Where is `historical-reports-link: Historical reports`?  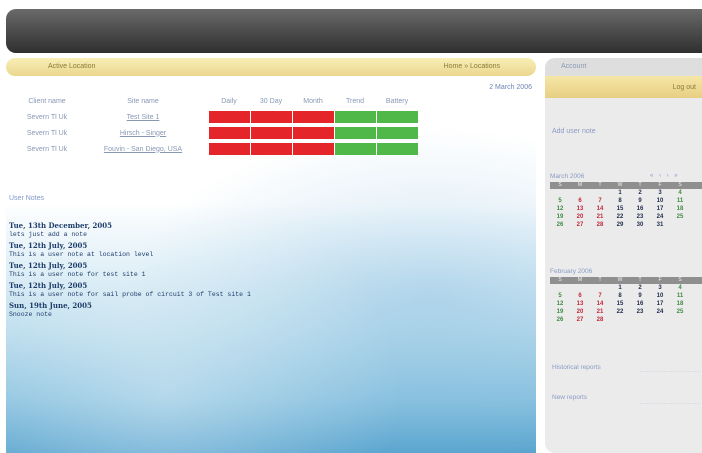
historical-reports-link: Historical reports is located at coordinates (576, 367).